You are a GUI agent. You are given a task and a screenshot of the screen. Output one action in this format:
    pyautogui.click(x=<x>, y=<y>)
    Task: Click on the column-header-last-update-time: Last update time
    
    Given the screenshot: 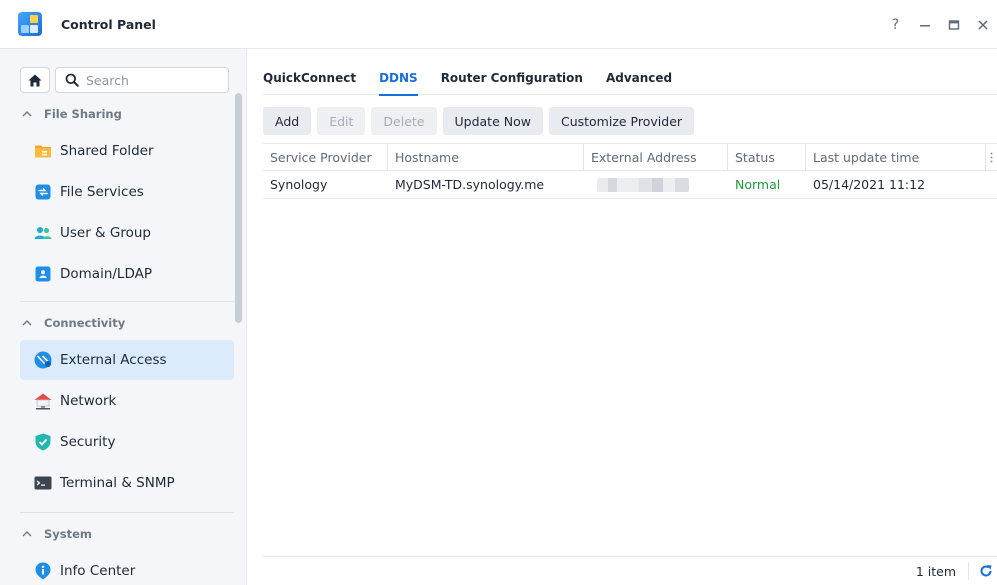 What is the action you would take?
    pyautogui.click(x=896, y=157)
    